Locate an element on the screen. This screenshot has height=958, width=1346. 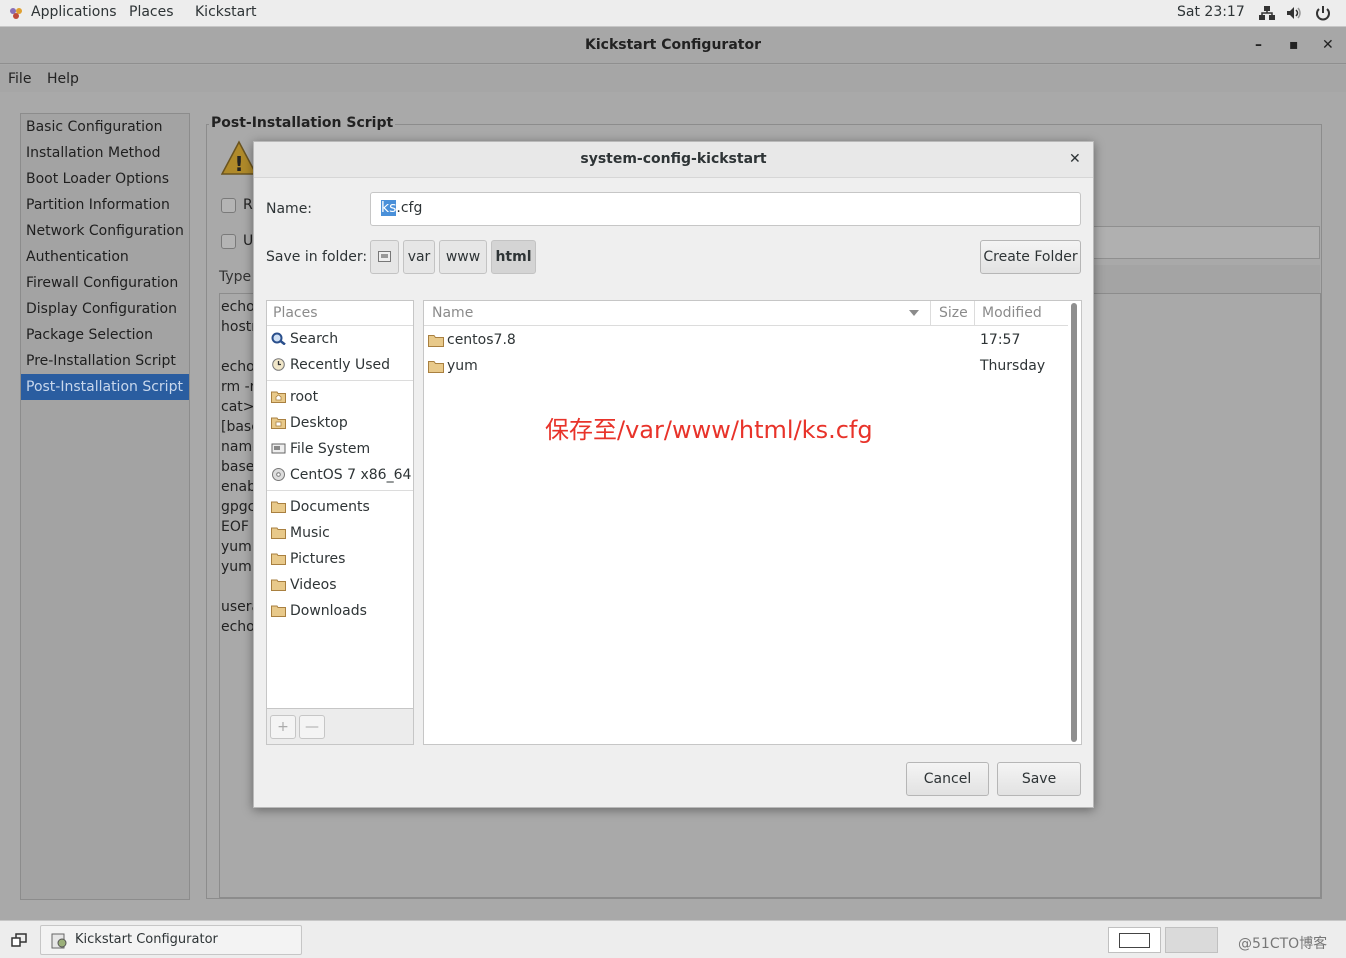
place-label: Recently Used is located at coordinates (340, 365).